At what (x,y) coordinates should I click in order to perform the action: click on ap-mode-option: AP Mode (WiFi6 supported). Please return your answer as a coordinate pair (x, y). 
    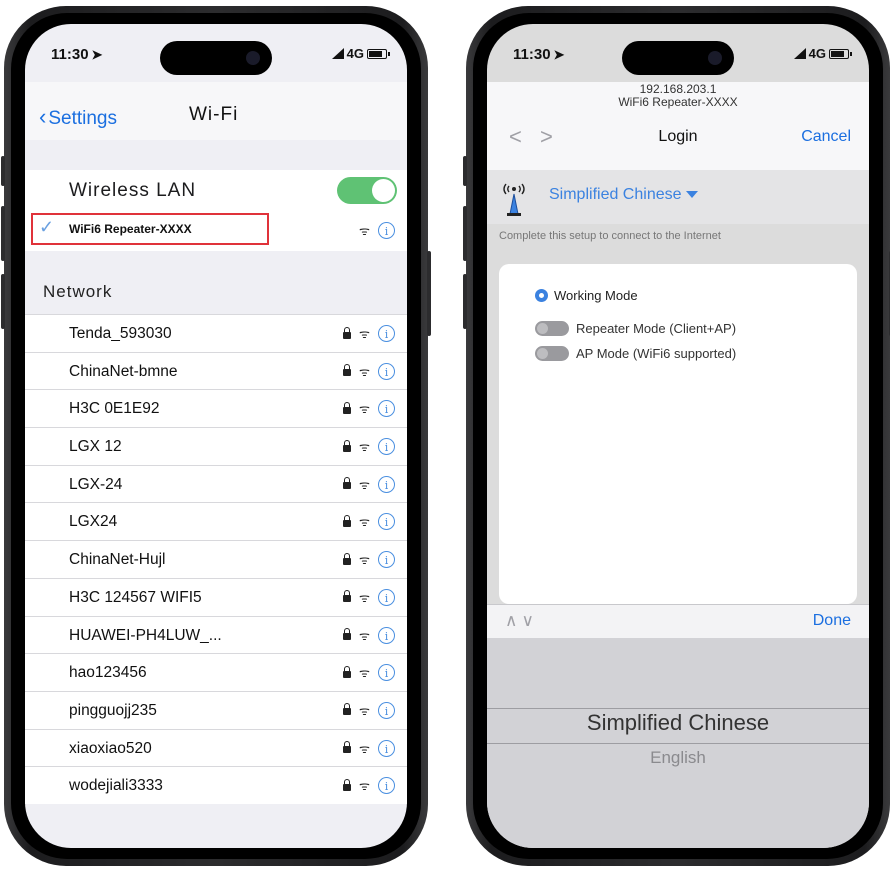
    Looking at the image, I should click on (635, 353).